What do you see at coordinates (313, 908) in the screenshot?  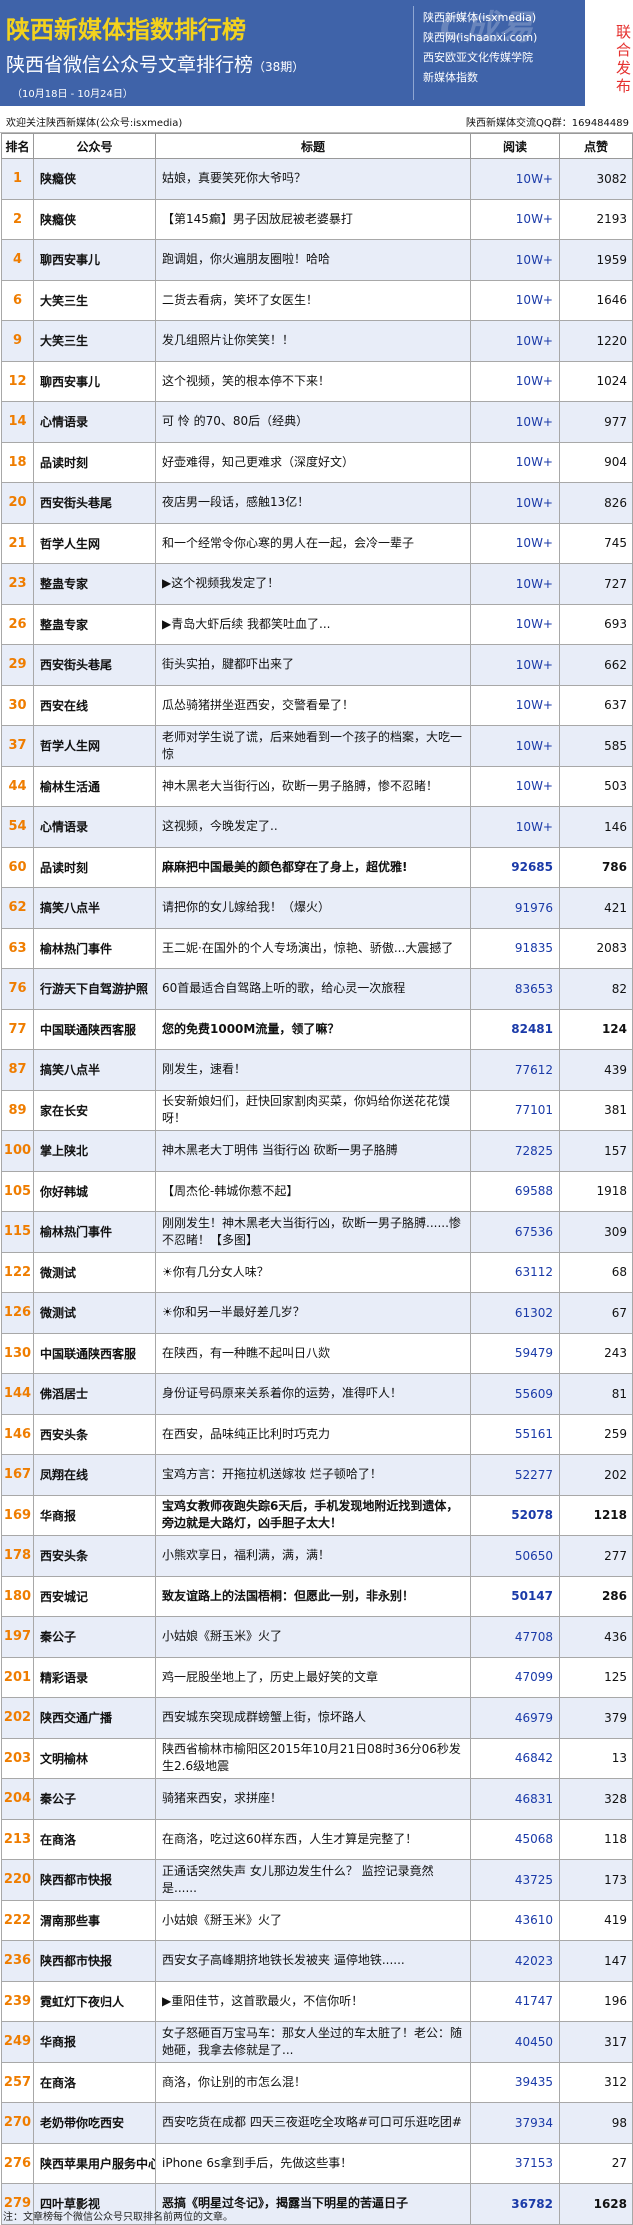 I see `title-cell: 请把你的女儿嫁给我！（爆火）` at bounding box center [313, 908].